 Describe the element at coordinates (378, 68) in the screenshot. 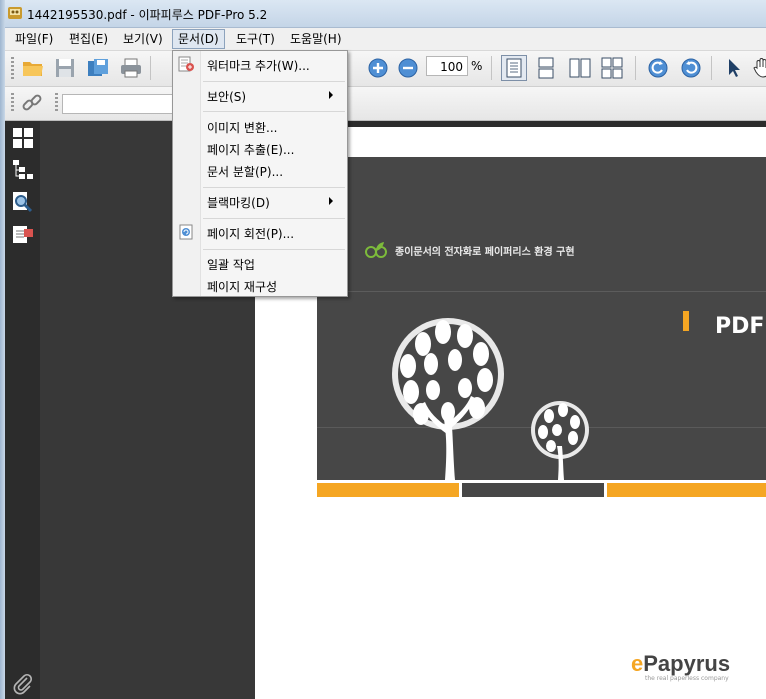

I see `zoom-in-icon` at that location.